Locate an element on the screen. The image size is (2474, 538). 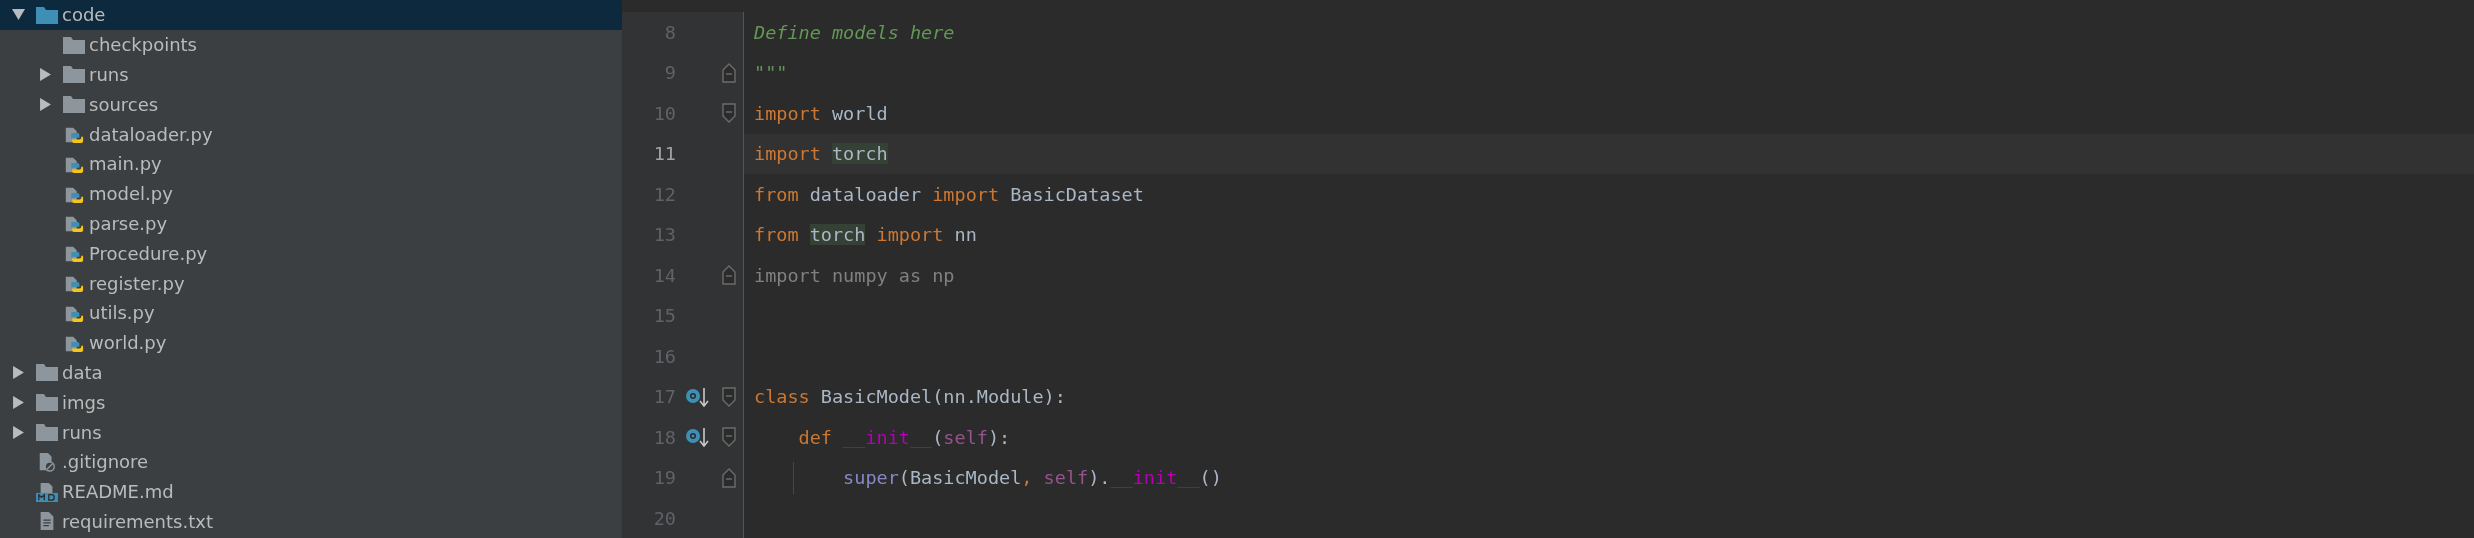
code-line: import numpy as np is located at coordinates (854, 275).